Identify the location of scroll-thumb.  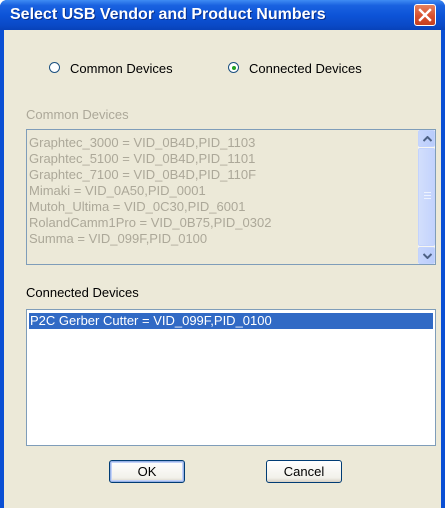
(426, 197).